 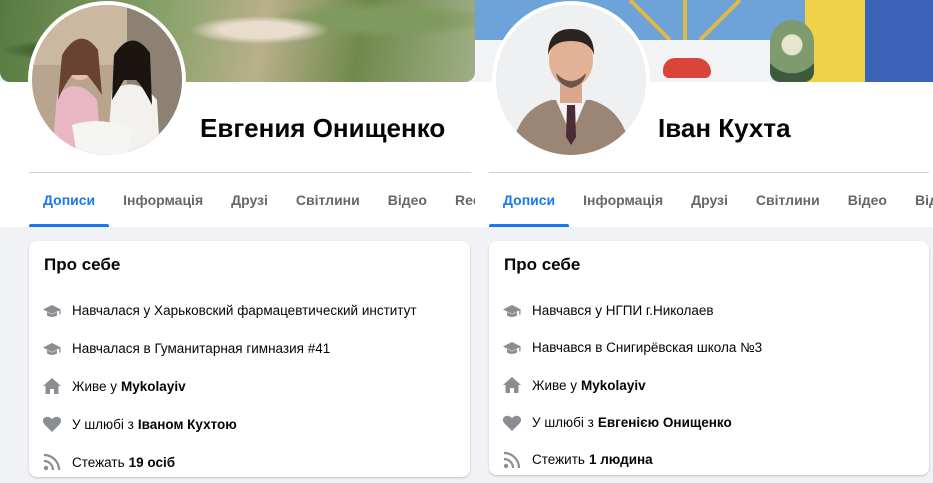 I want to click on intro-item-followers: Стежать 19 осіб, so click(x=251, y=462).